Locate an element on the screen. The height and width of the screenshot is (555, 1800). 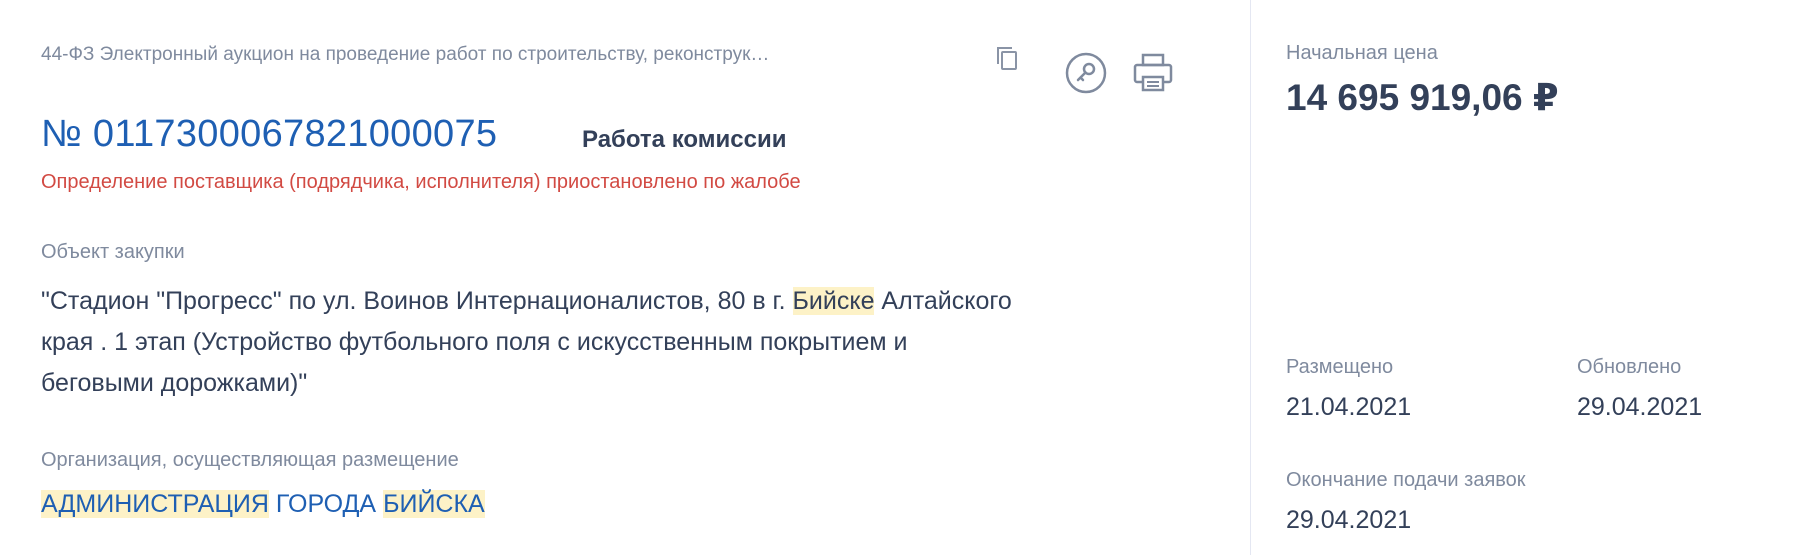
organization-label: Организация, осуществляющая размещение is located at coordinates (250, 460).